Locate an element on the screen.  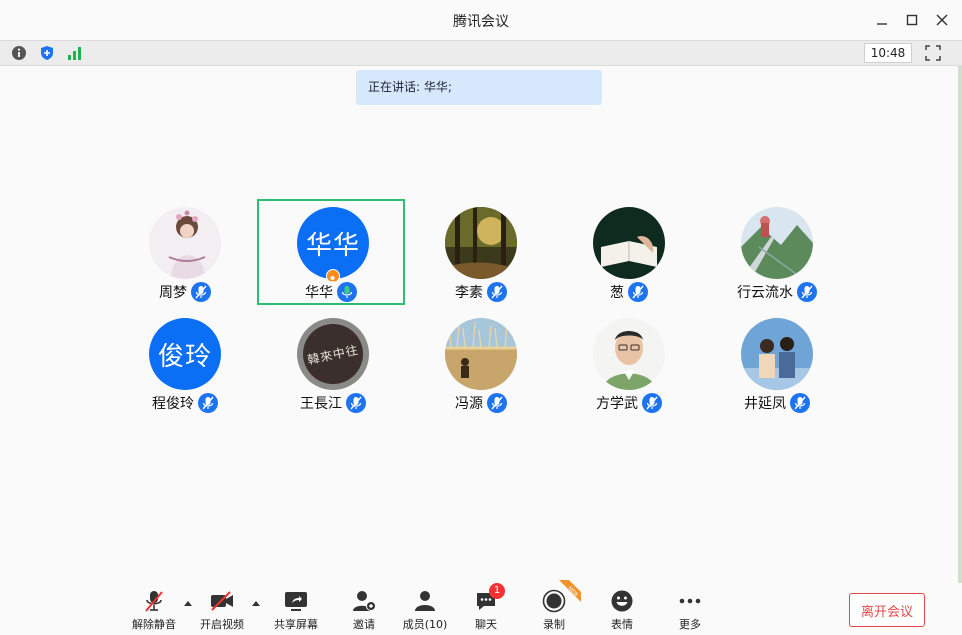
security-button is located at coordinates (47, 53).